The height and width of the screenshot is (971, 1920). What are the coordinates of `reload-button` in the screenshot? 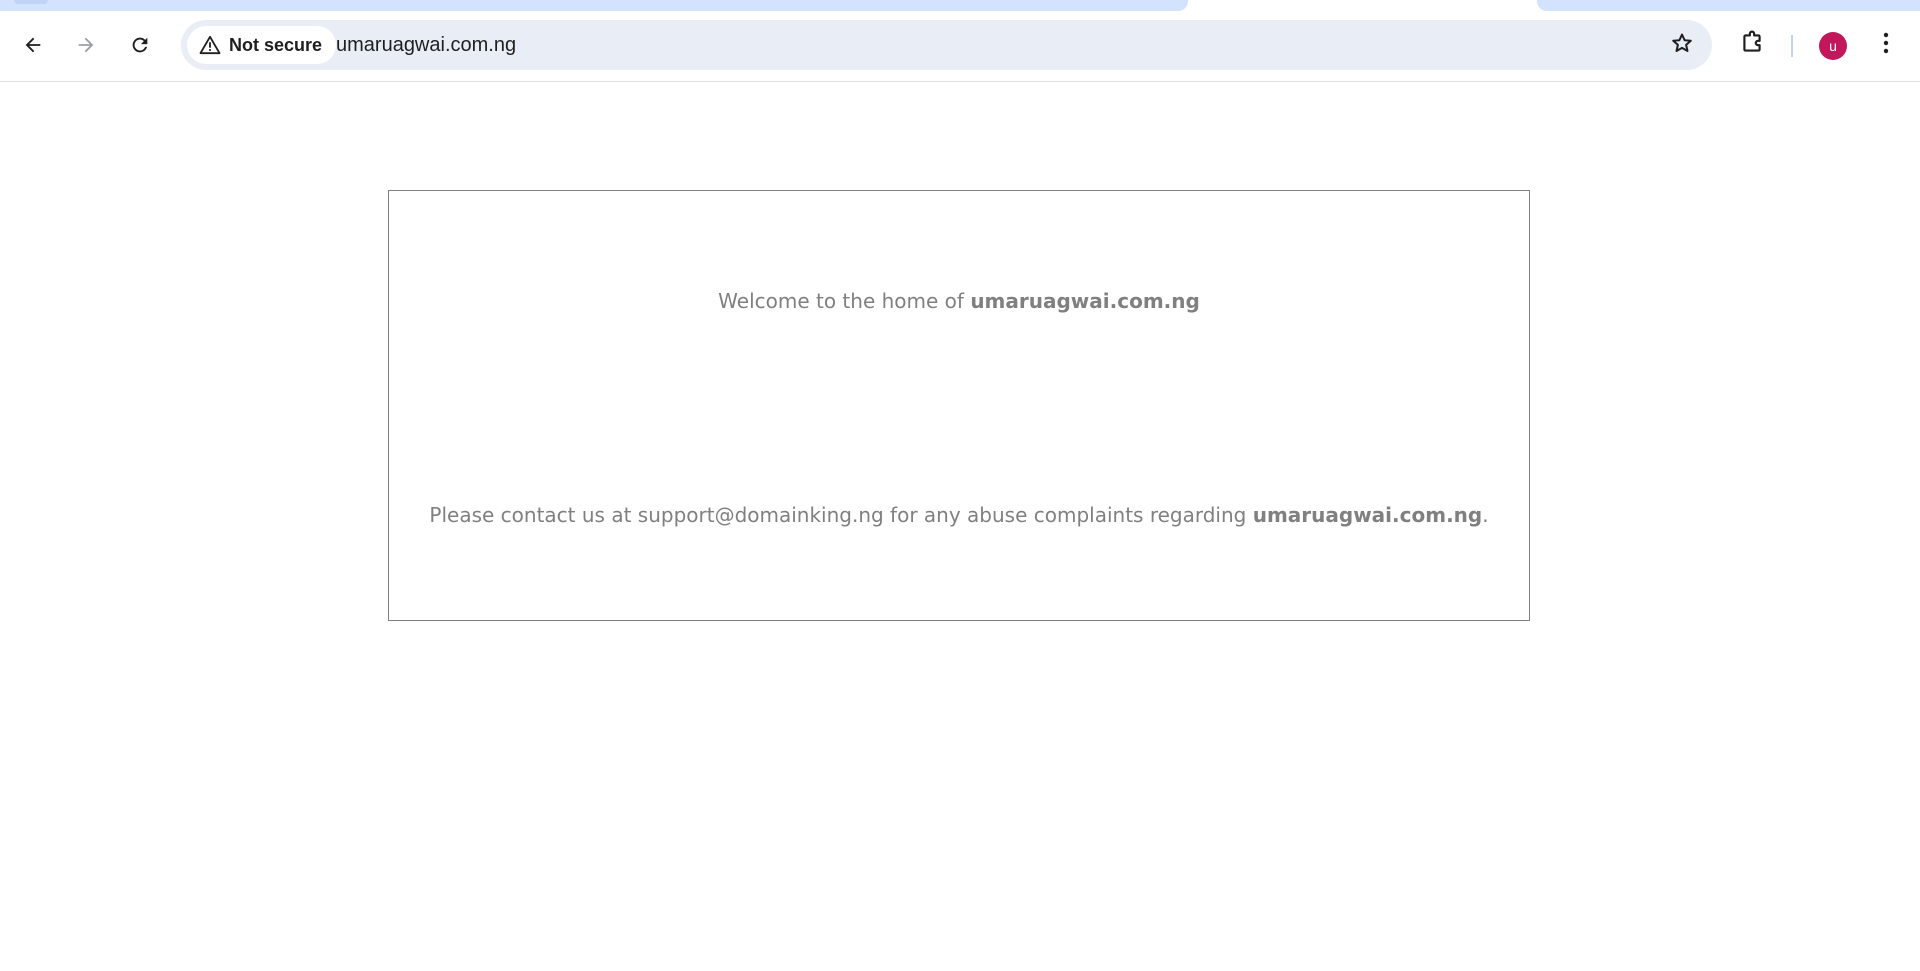 It's located at (140, 45).